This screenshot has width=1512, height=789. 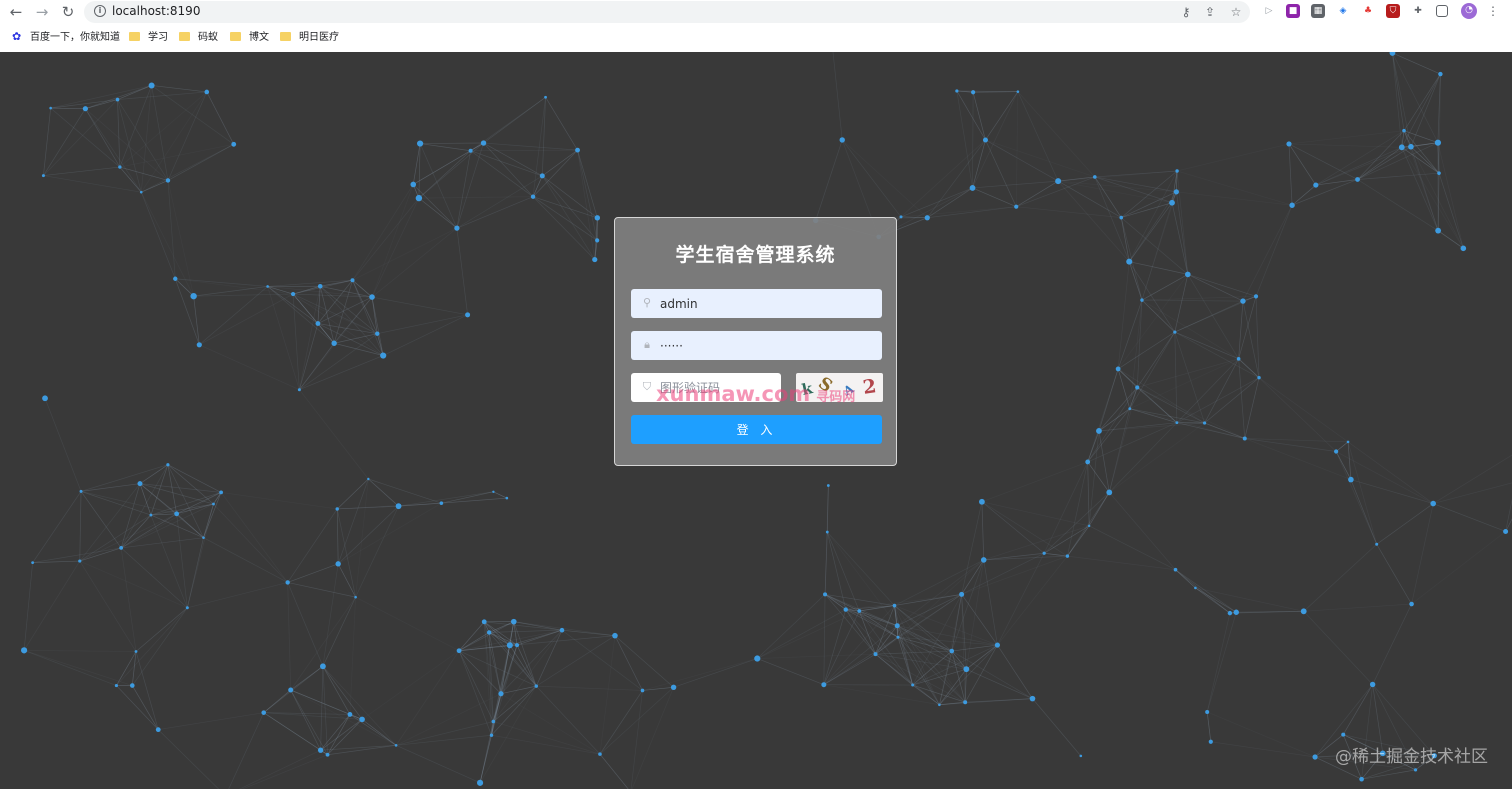 I want to click on password-input, so click(x=760, y=345).